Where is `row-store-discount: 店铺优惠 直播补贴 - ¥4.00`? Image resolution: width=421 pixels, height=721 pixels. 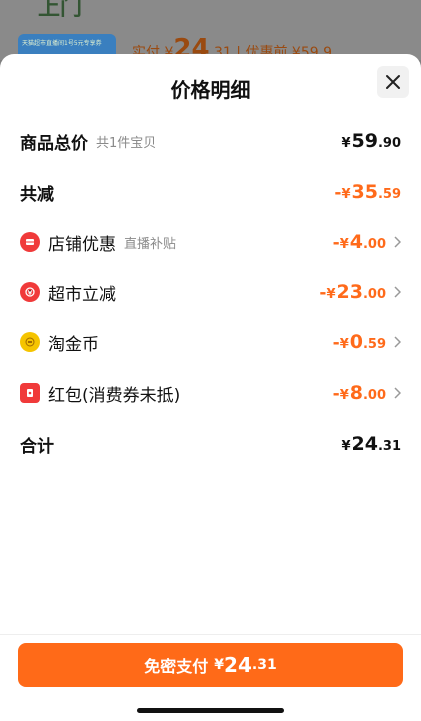 row-store-discount: 店铺优惠 直播补贴 - ¥4.00 is located at coordinates (210, 242).